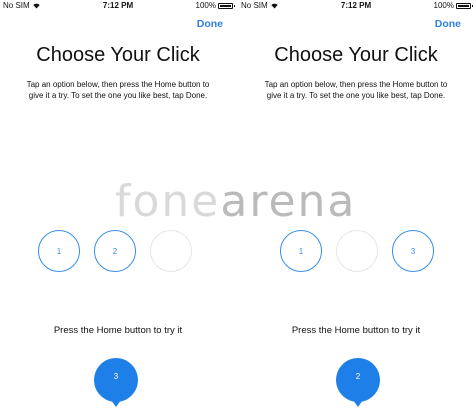 The width and height of the screenshot is (474, 409). I want to click on bubble-value: 3, so click(116, 376).